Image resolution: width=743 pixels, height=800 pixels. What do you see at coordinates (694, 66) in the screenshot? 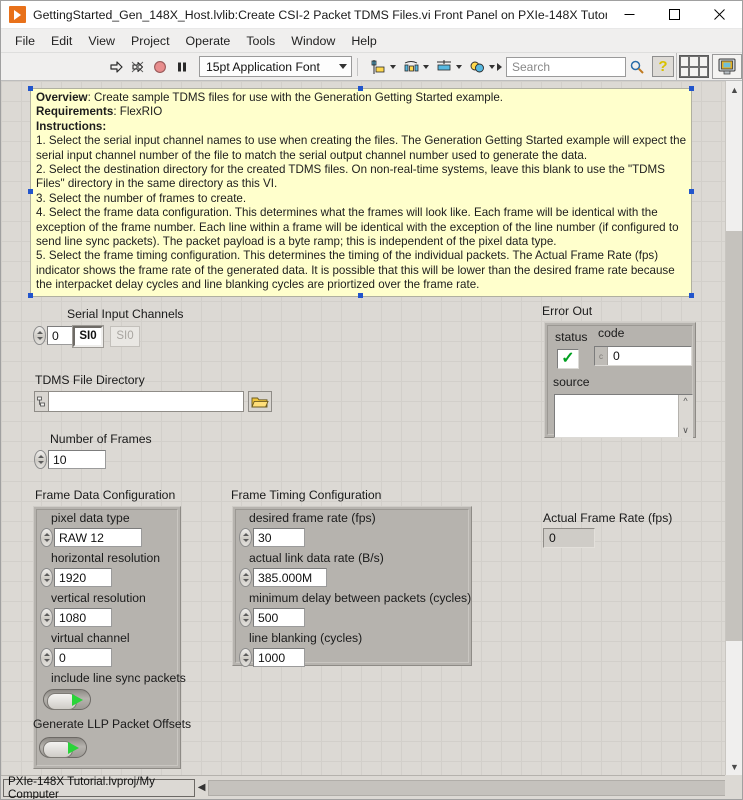
I see `connector-pane-icon` at bounding box center [694, 66].